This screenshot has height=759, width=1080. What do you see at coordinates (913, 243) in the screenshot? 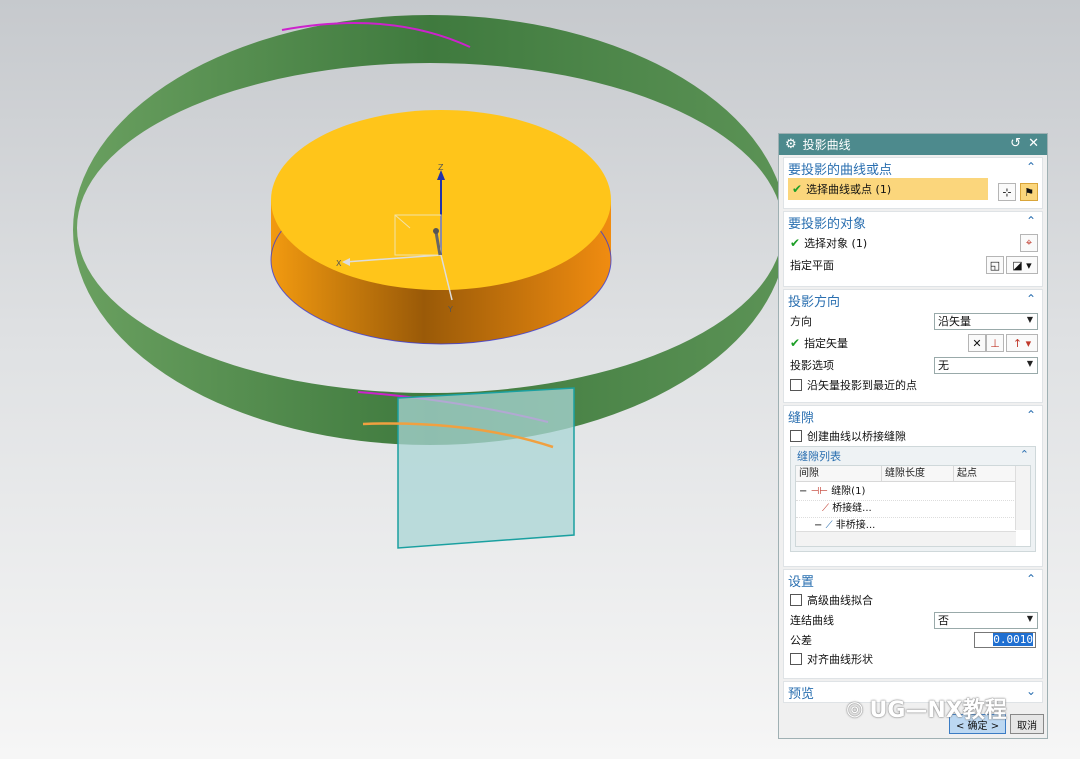
I see `select-object-row: ✔ 选择对象 (1) ⌖` at bounding box center [913, 243].